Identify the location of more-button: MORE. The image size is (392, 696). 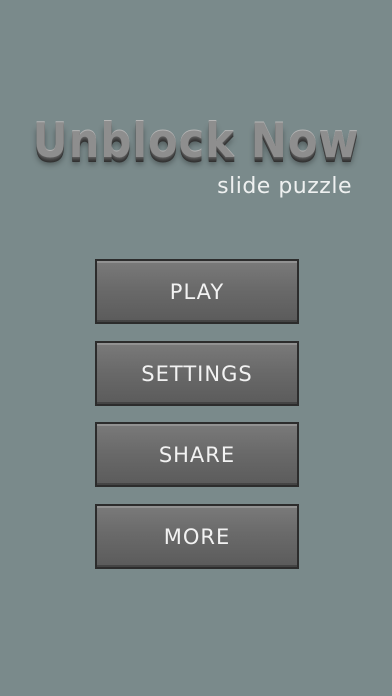
(197, 536).